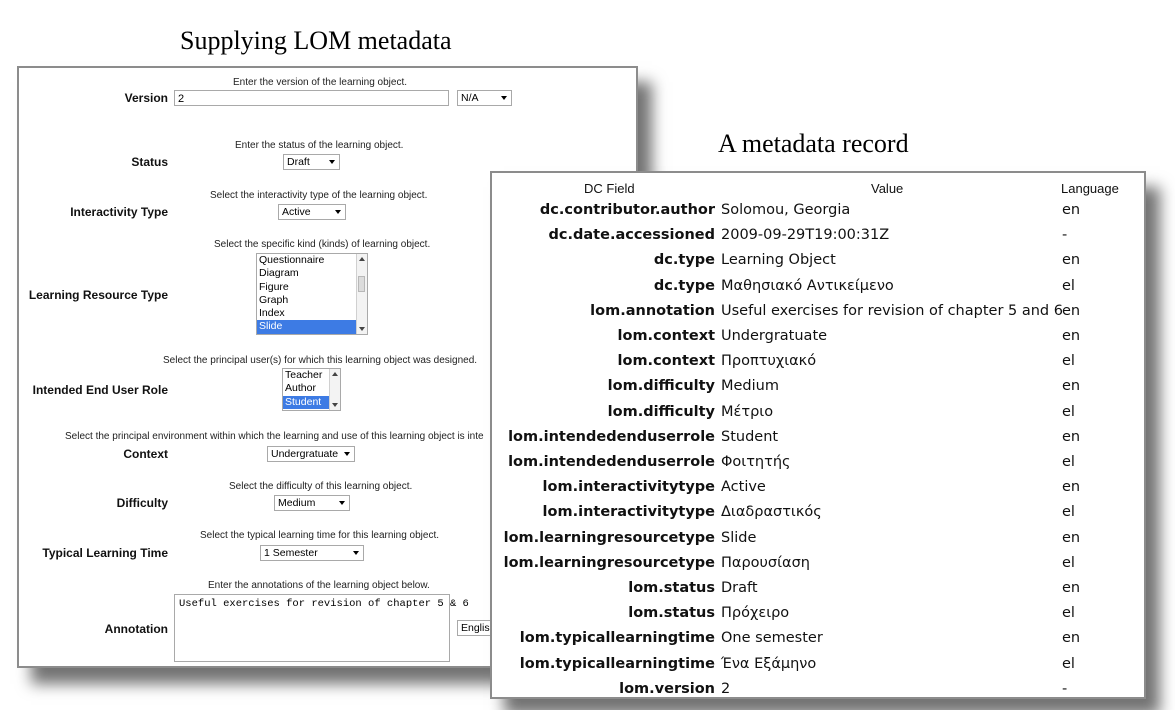 Image resolution: width=1175 pixels, height=710 pixels. I want to click on record-field: dc.contributor.author, so click(627, 210).